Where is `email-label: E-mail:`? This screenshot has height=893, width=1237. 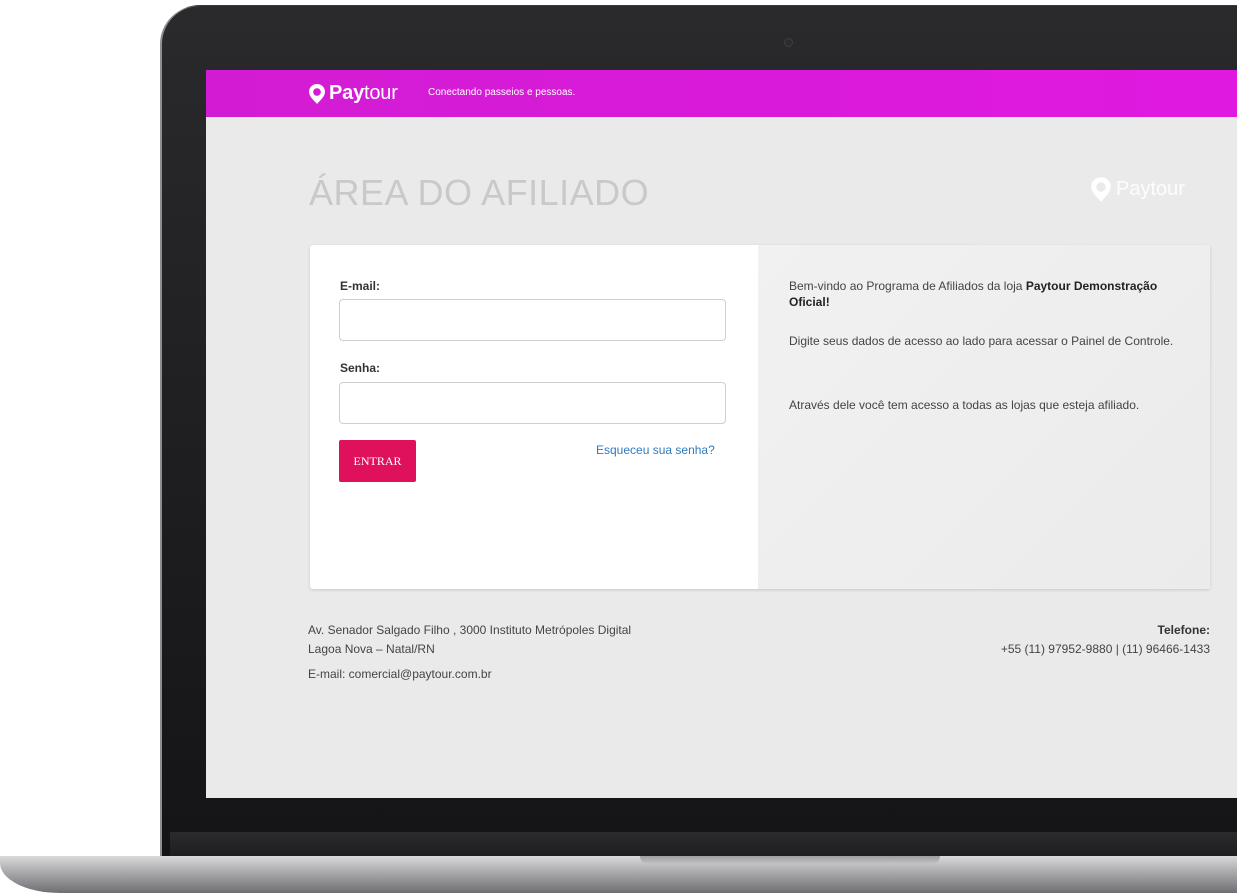 email-label: E-mail: is located at coordinates (360, 286).